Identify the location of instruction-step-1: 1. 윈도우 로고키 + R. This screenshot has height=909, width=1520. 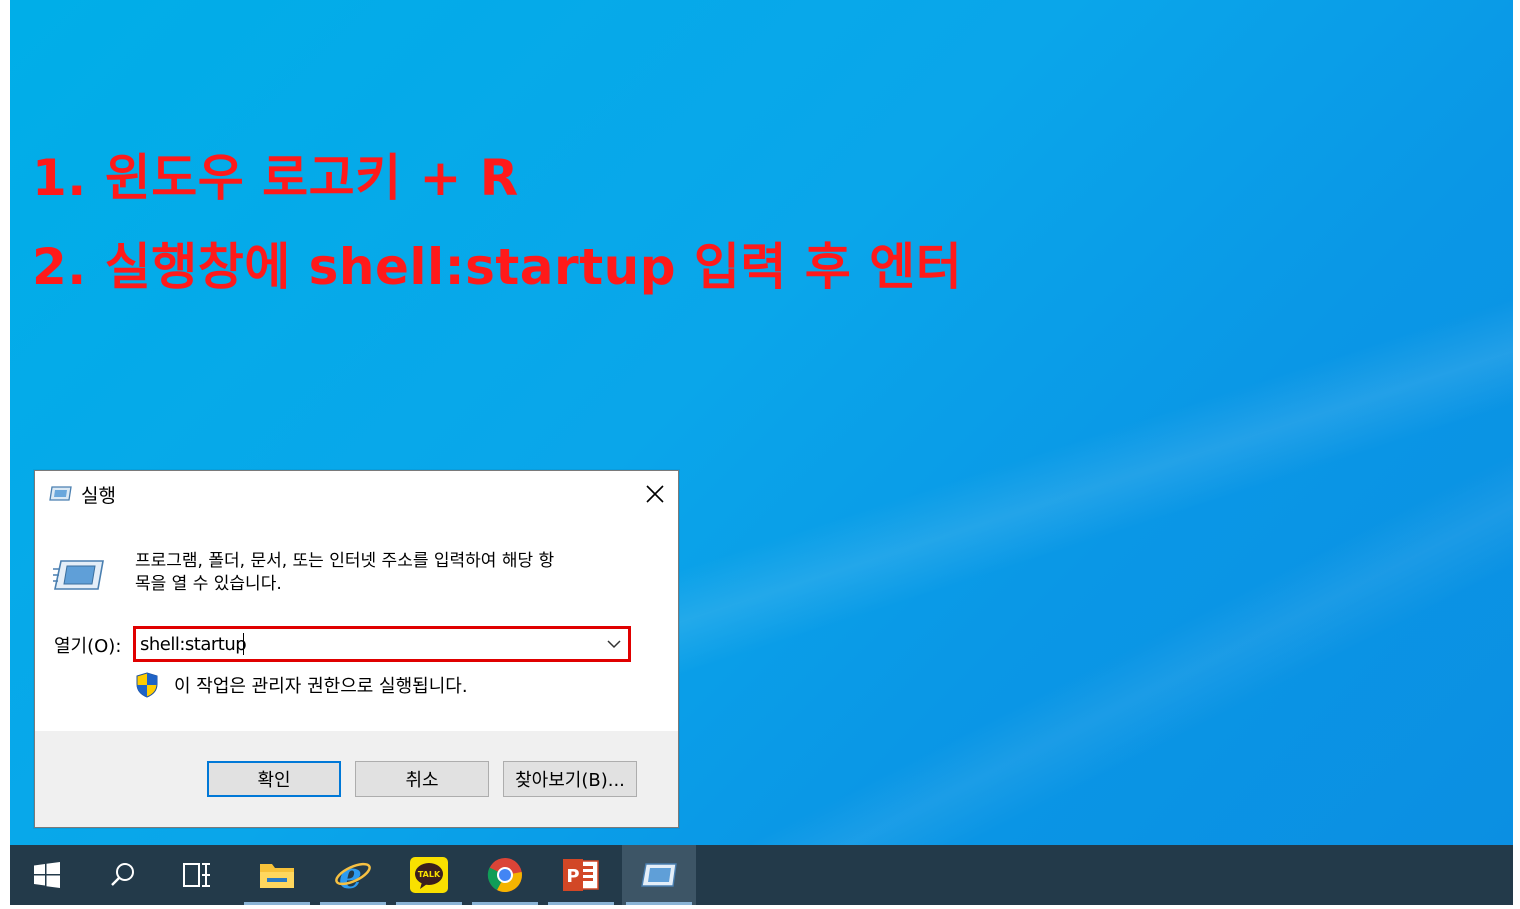
(275, 178).